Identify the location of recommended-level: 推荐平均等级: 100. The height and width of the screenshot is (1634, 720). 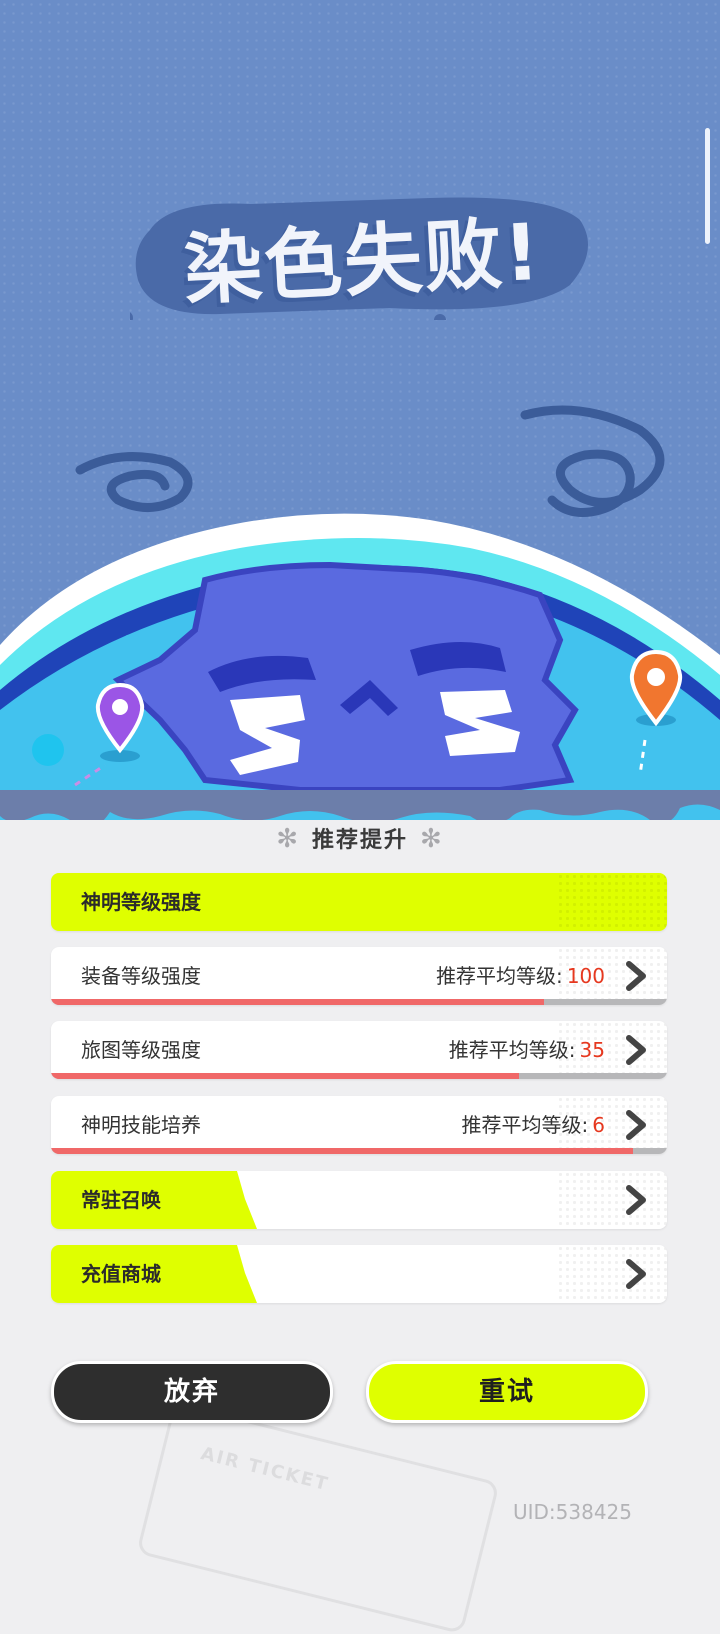
(520, 976).